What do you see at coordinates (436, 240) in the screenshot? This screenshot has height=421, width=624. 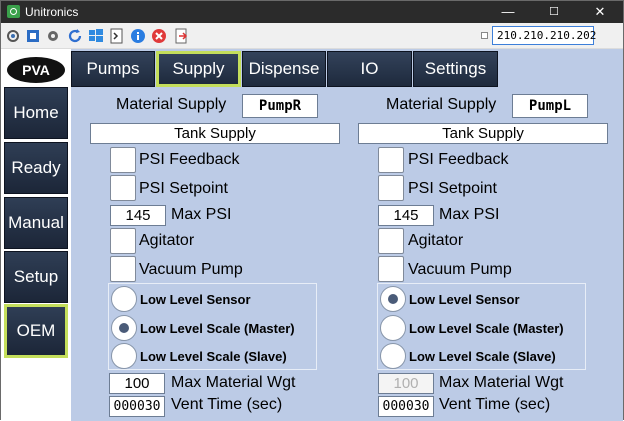 I see `right-agitator-label: Agitator` at bounding box center [436, 240].